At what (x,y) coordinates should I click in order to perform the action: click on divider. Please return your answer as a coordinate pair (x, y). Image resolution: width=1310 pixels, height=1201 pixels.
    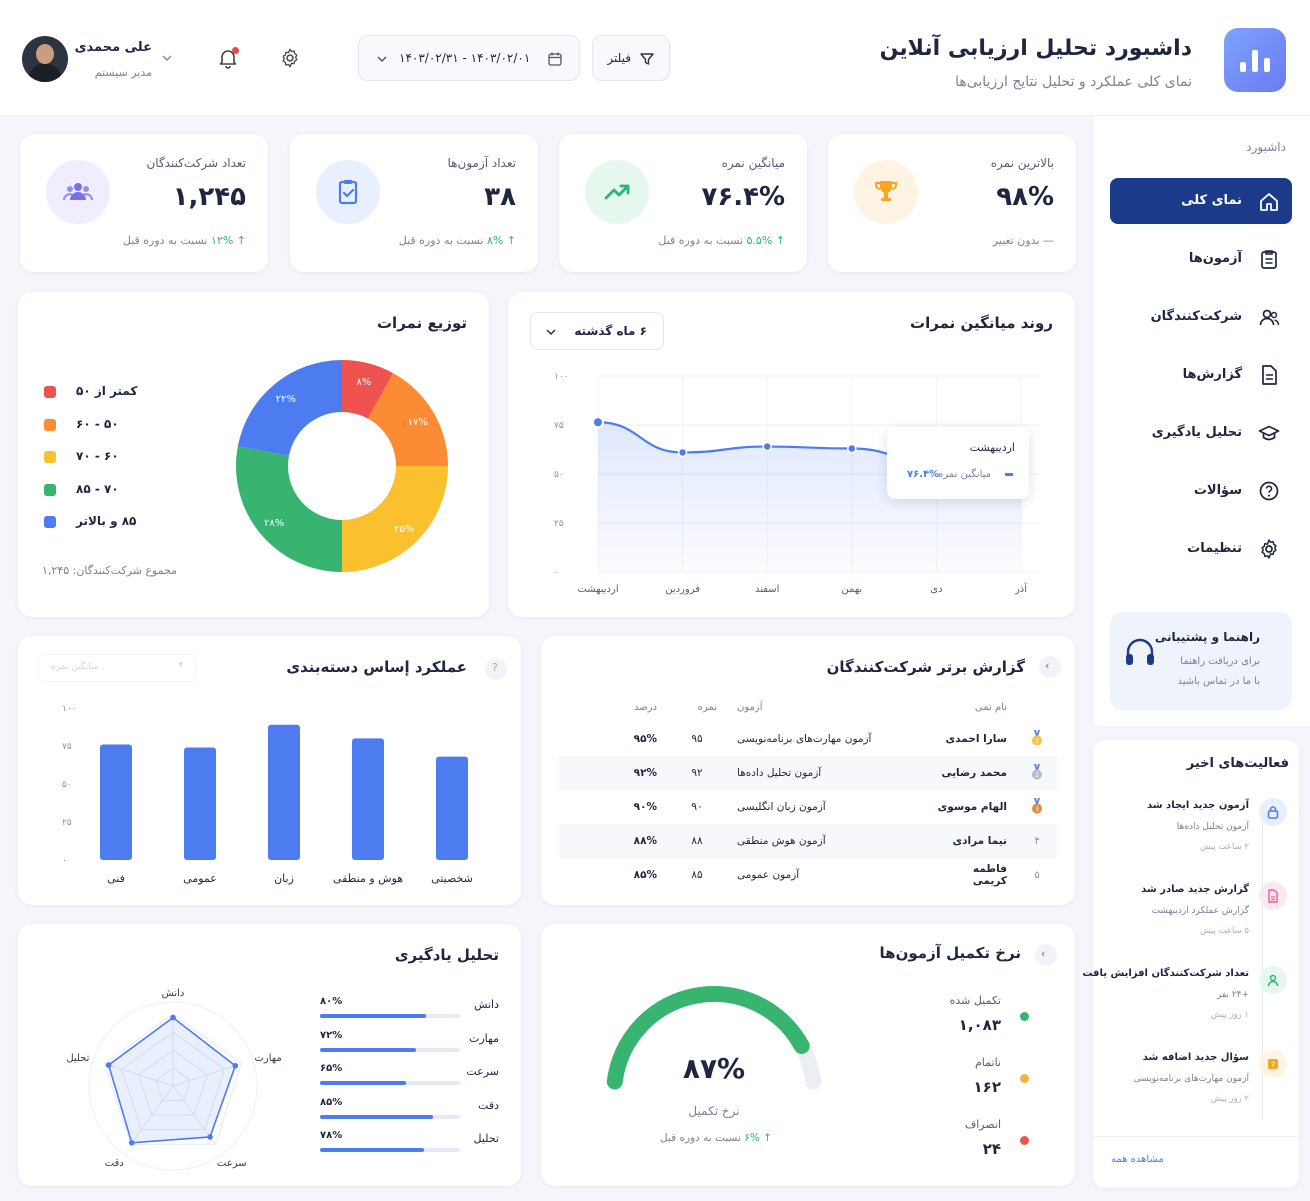
    Looking at the image, I should click on (1196, 1136).